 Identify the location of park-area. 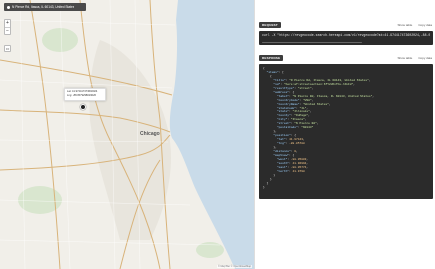
(60, 40).